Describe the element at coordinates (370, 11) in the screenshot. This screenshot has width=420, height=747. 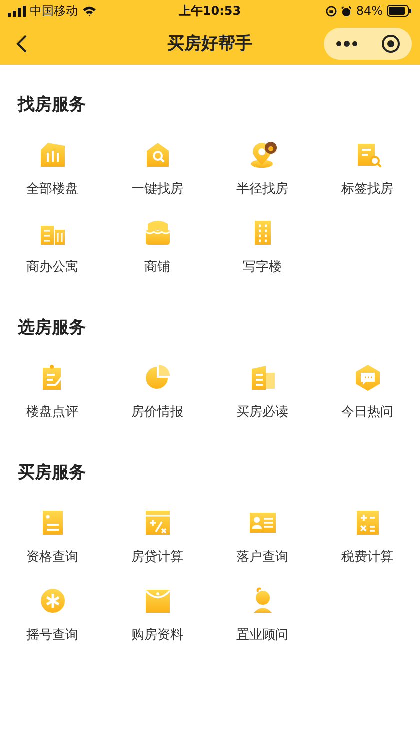
I see `battery-percent: 84%` at that location.